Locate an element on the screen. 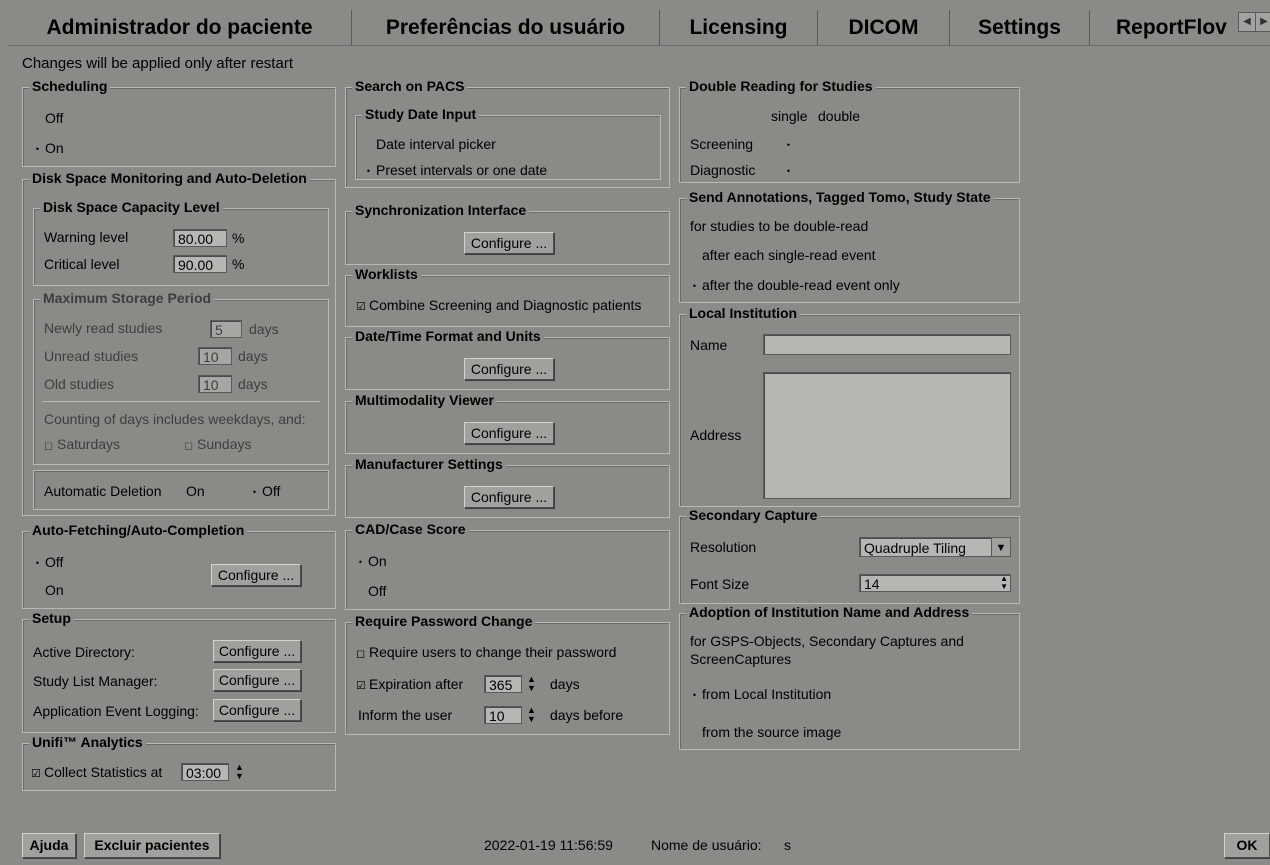 Image resolution: width=1270 pixels, height=865 pixels. from-source-image-radio: from the source image is located at coordinates (765, 732).